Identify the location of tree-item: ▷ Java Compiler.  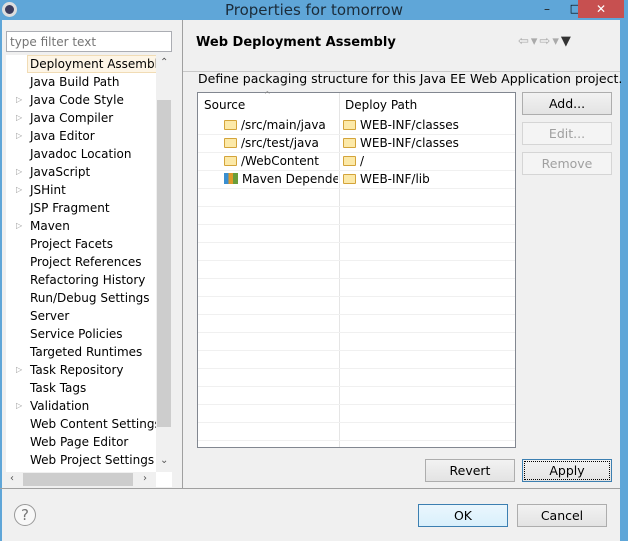
(81, 118).